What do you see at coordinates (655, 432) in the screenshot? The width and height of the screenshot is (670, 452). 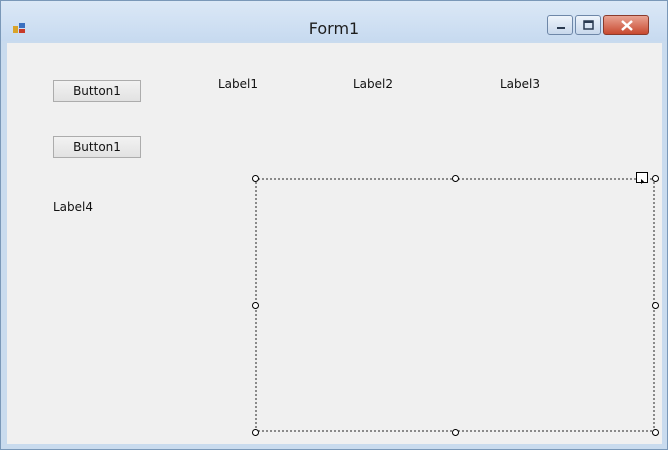 I see `resize-handle-bottom-right` at bounding box center [655, 432].